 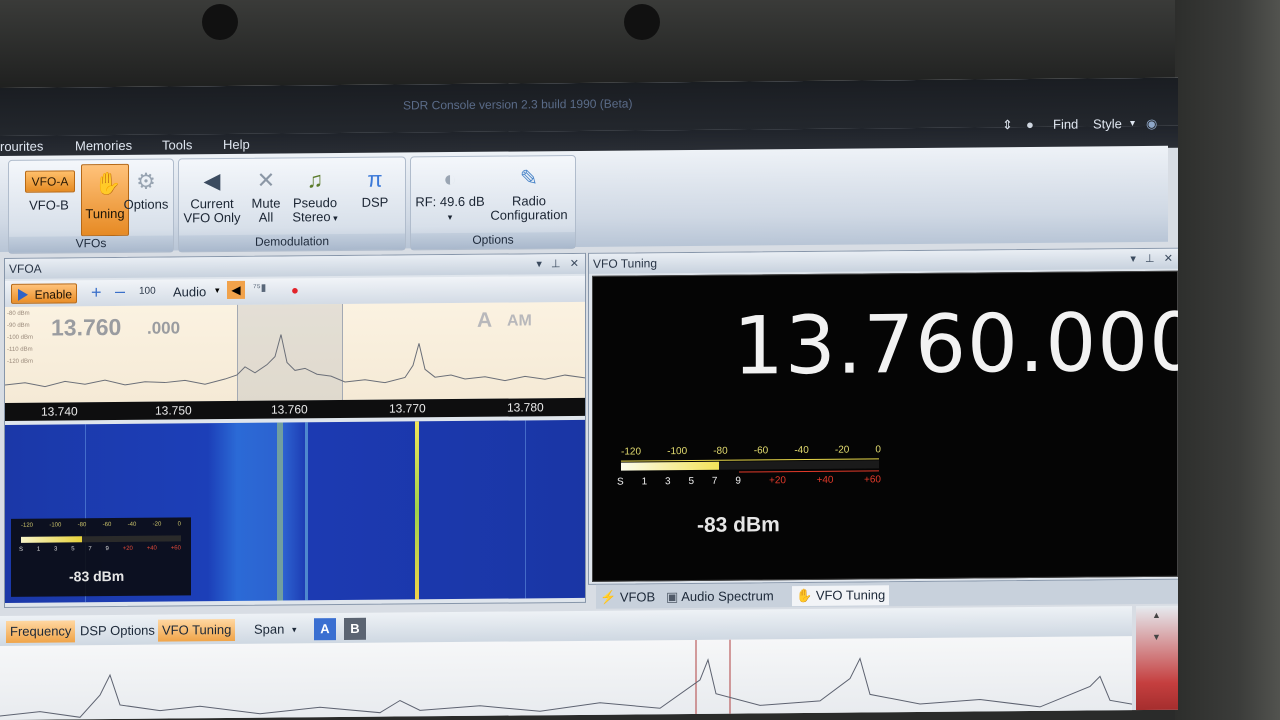 I want to click on plus-icon: +, so click(x=96, y=292).